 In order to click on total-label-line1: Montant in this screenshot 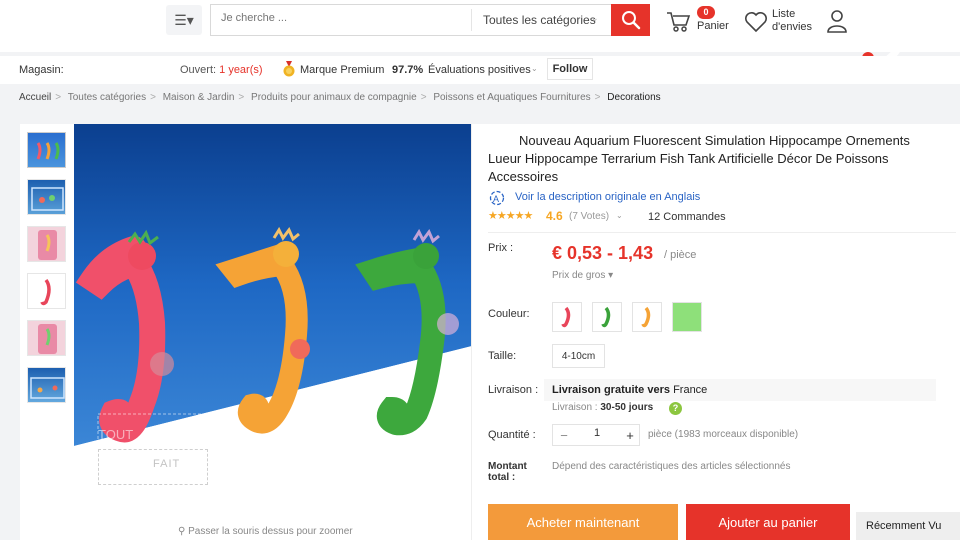, I will do `click(507, 466)`.